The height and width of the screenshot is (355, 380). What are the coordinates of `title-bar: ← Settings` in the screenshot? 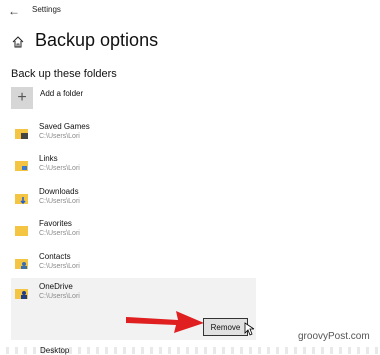 It's located at (190, 11).